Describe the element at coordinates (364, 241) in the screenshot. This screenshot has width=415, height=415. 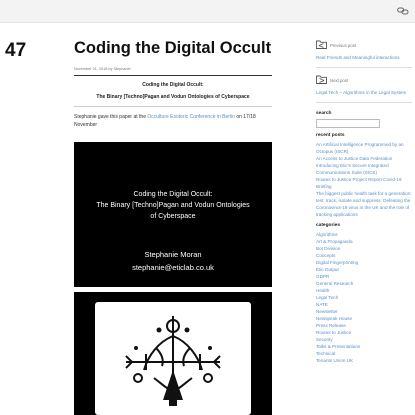
I see `category-link: Art & Propaganda` at that location.